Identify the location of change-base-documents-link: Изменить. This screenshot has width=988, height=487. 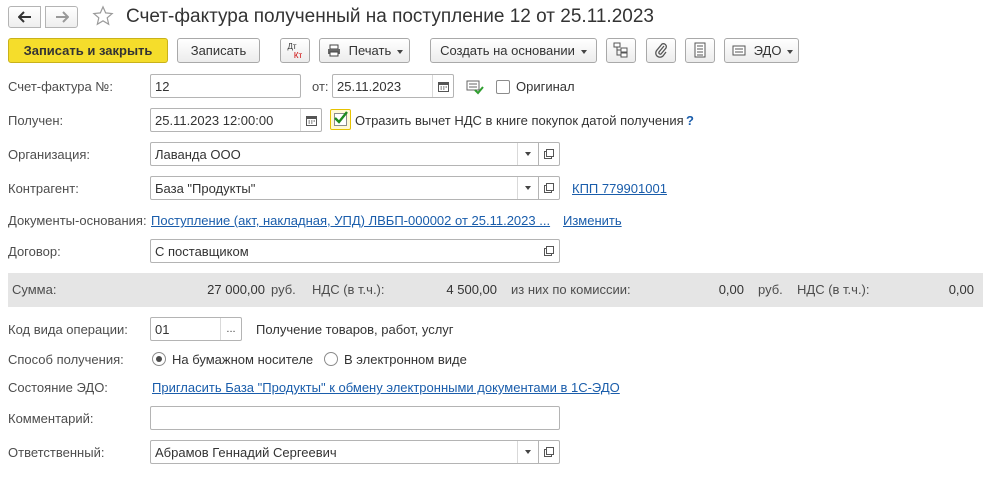
(592, 221).